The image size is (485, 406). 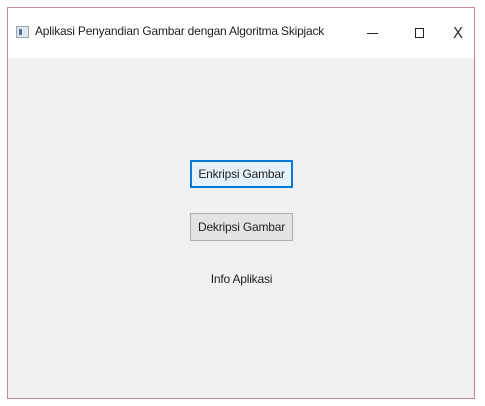 I want to click on close-icon: X, so click(x=458, y=32).